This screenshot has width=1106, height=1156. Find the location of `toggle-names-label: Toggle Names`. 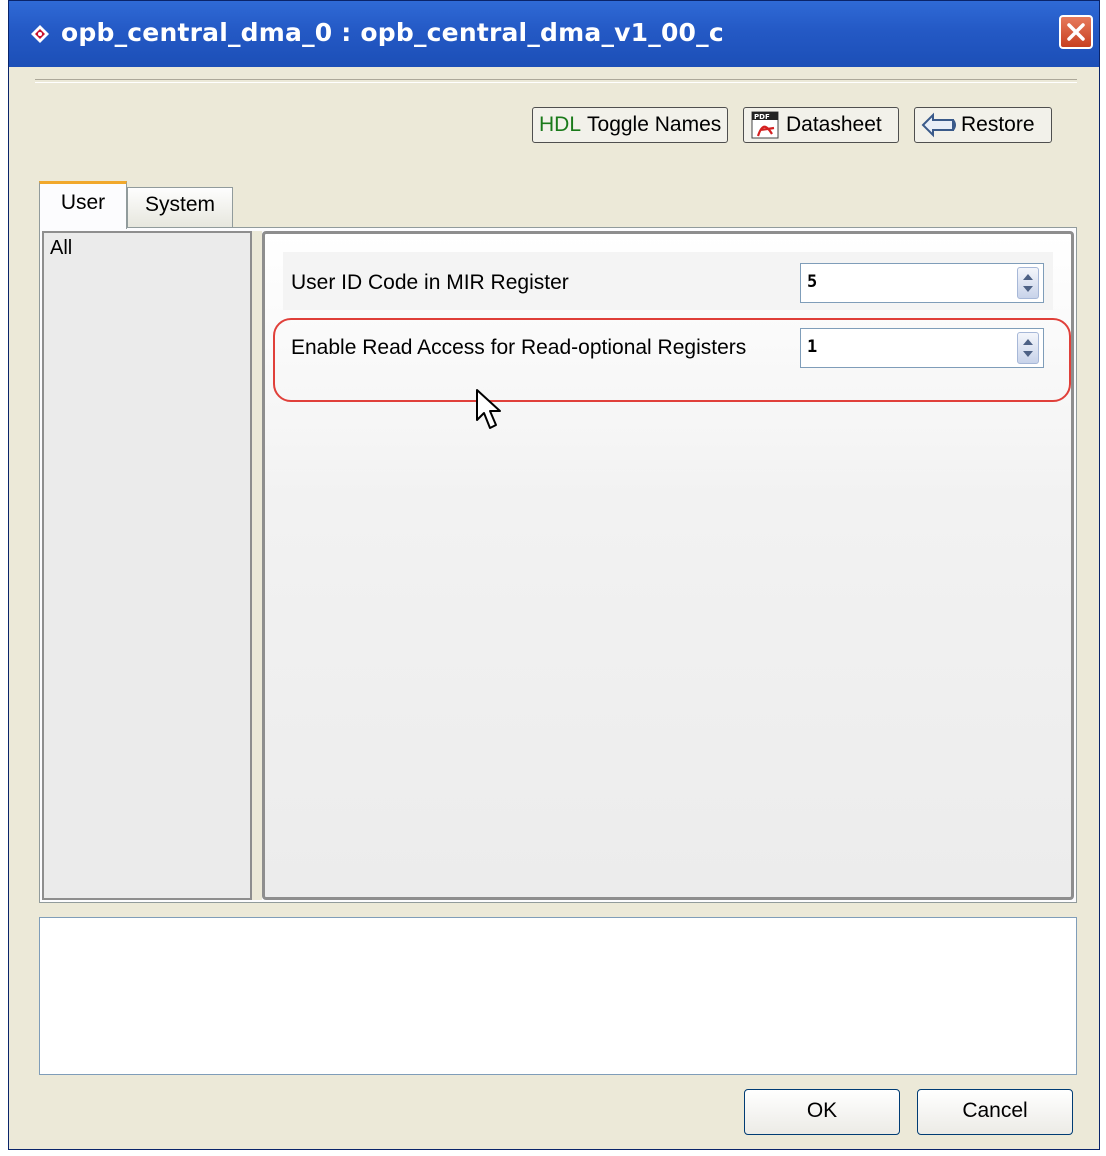

toggle-names-label: Toggle Names is located at coordinates (654, 124).